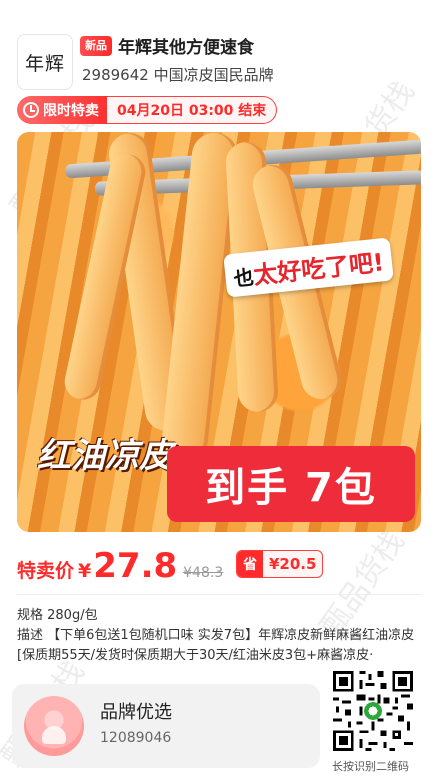 This screenshot has height=780, width=438. I want to click on shop-logo: 年辉, so click(45, 62).